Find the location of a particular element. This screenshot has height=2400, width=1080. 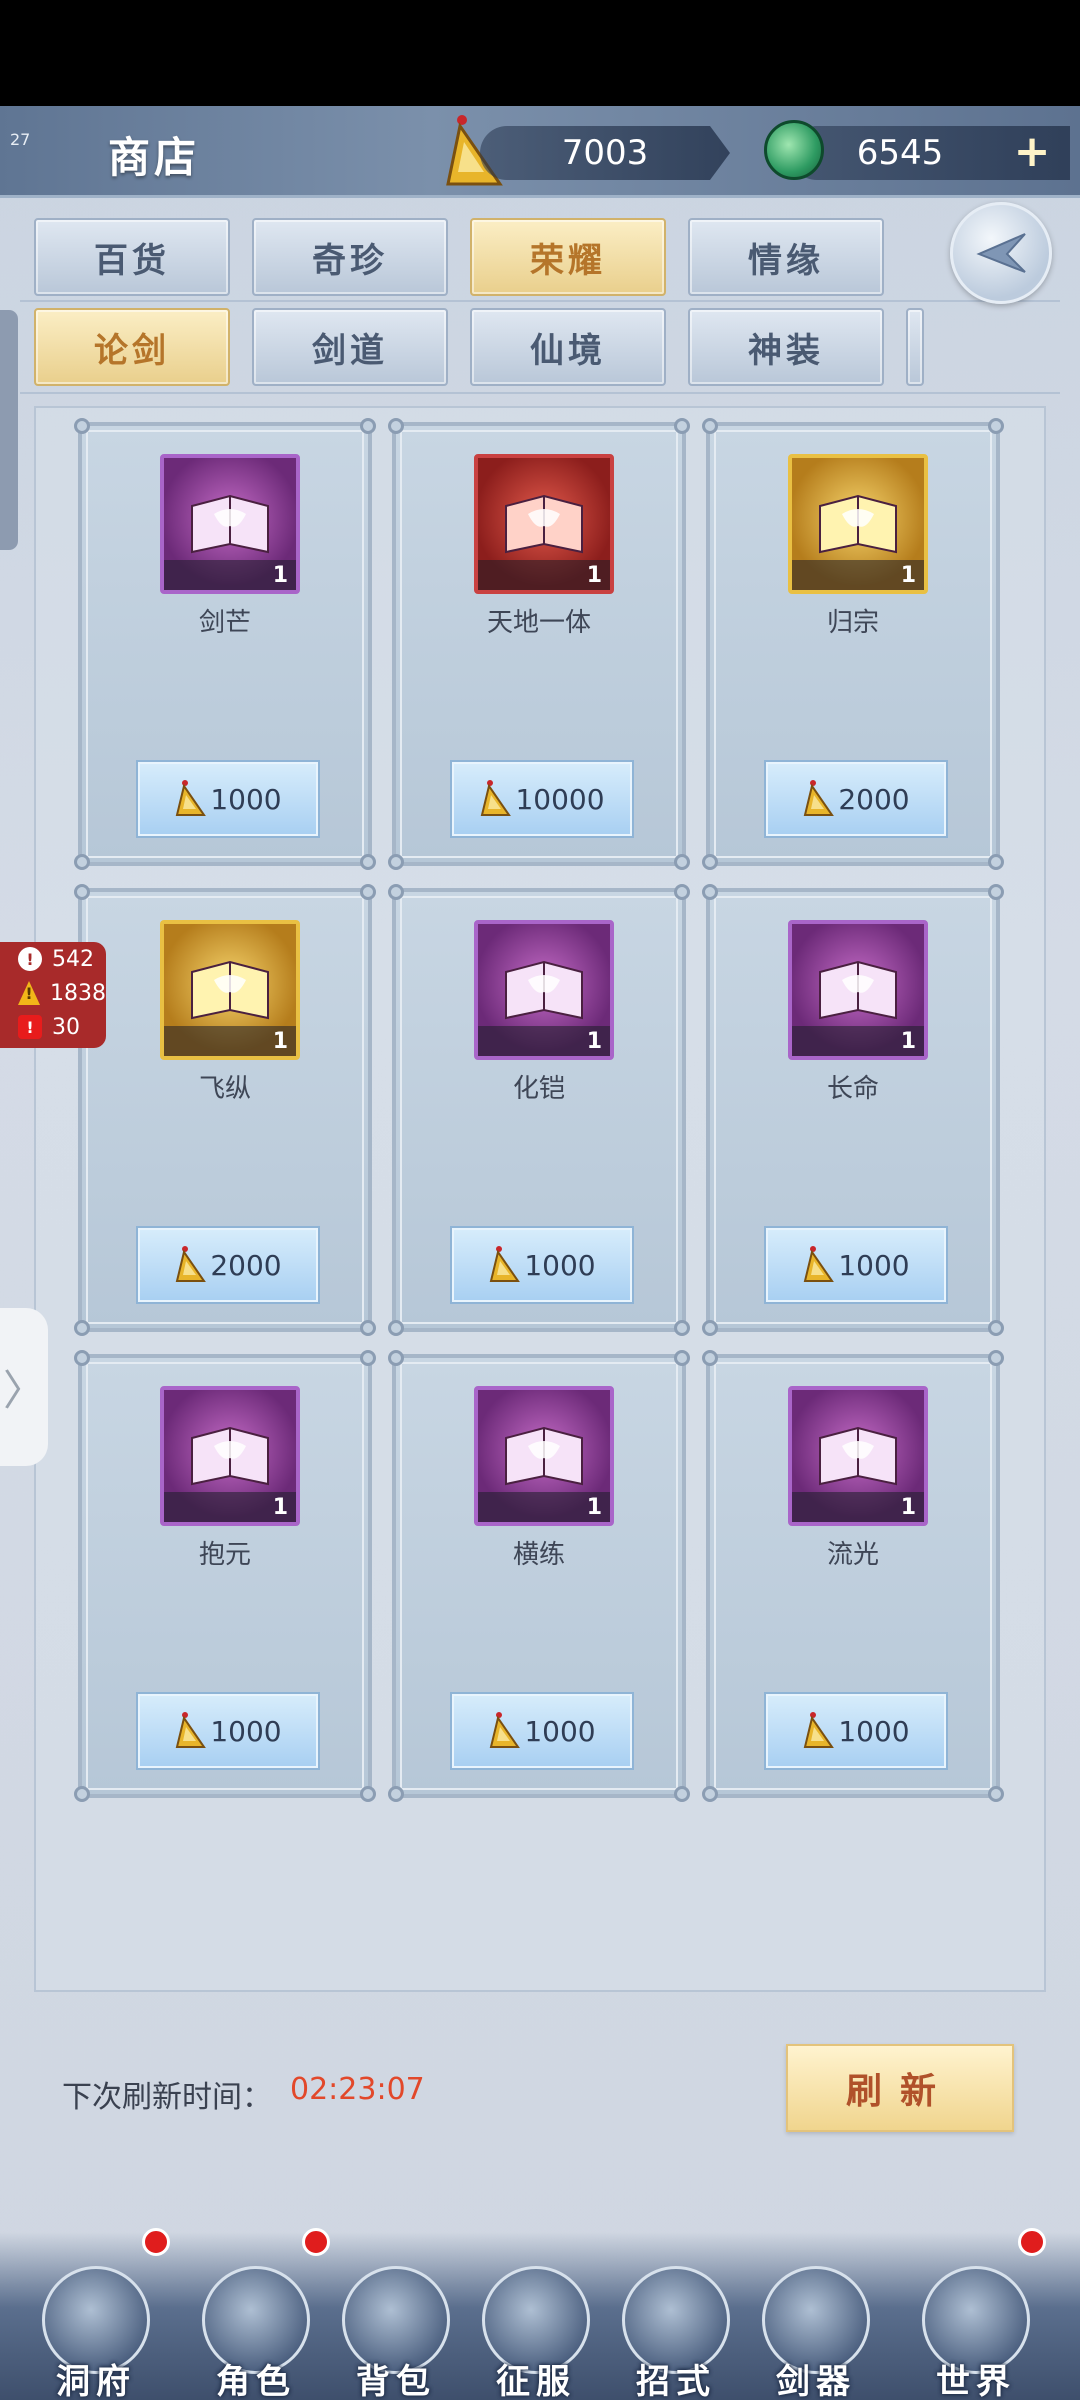

nav-backpack: 背包 is located at coordinates (396, 2316).